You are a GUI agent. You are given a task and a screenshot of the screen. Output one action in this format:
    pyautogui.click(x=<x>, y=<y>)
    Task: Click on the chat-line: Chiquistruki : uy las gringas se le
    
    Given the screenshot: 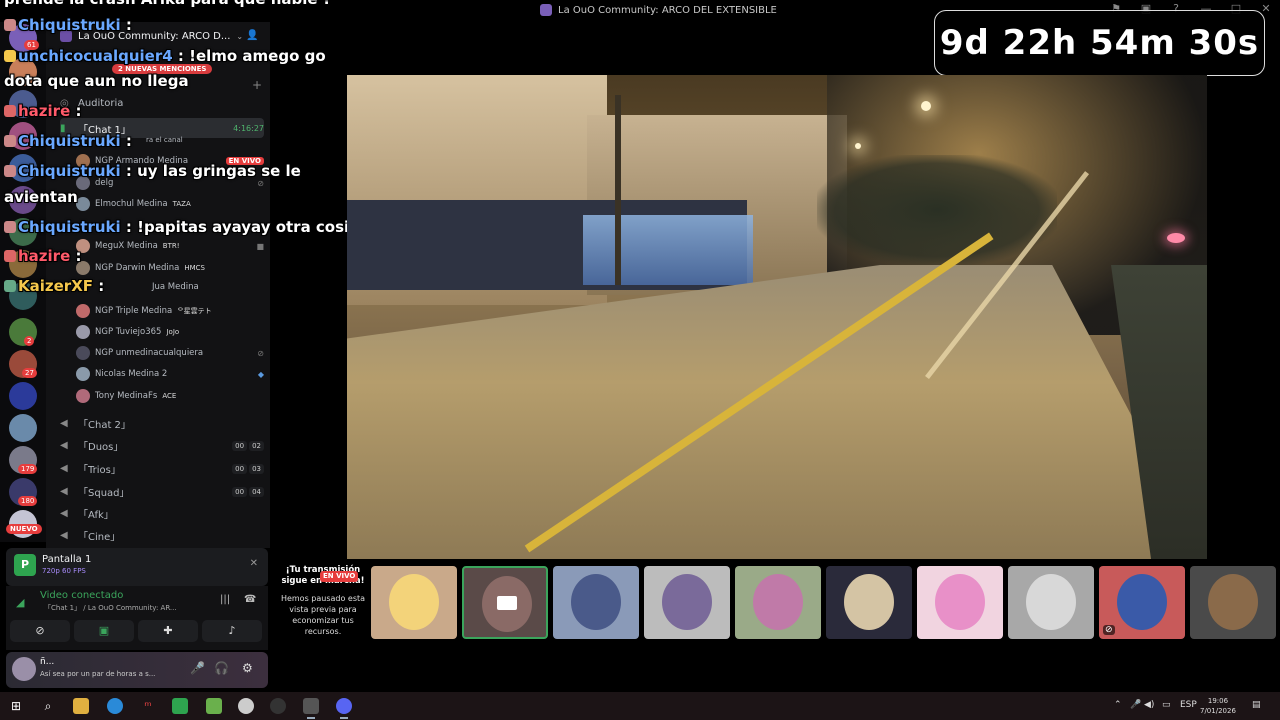 What is the action you would take?
    pyautogui.click(x=152, y=171)
    